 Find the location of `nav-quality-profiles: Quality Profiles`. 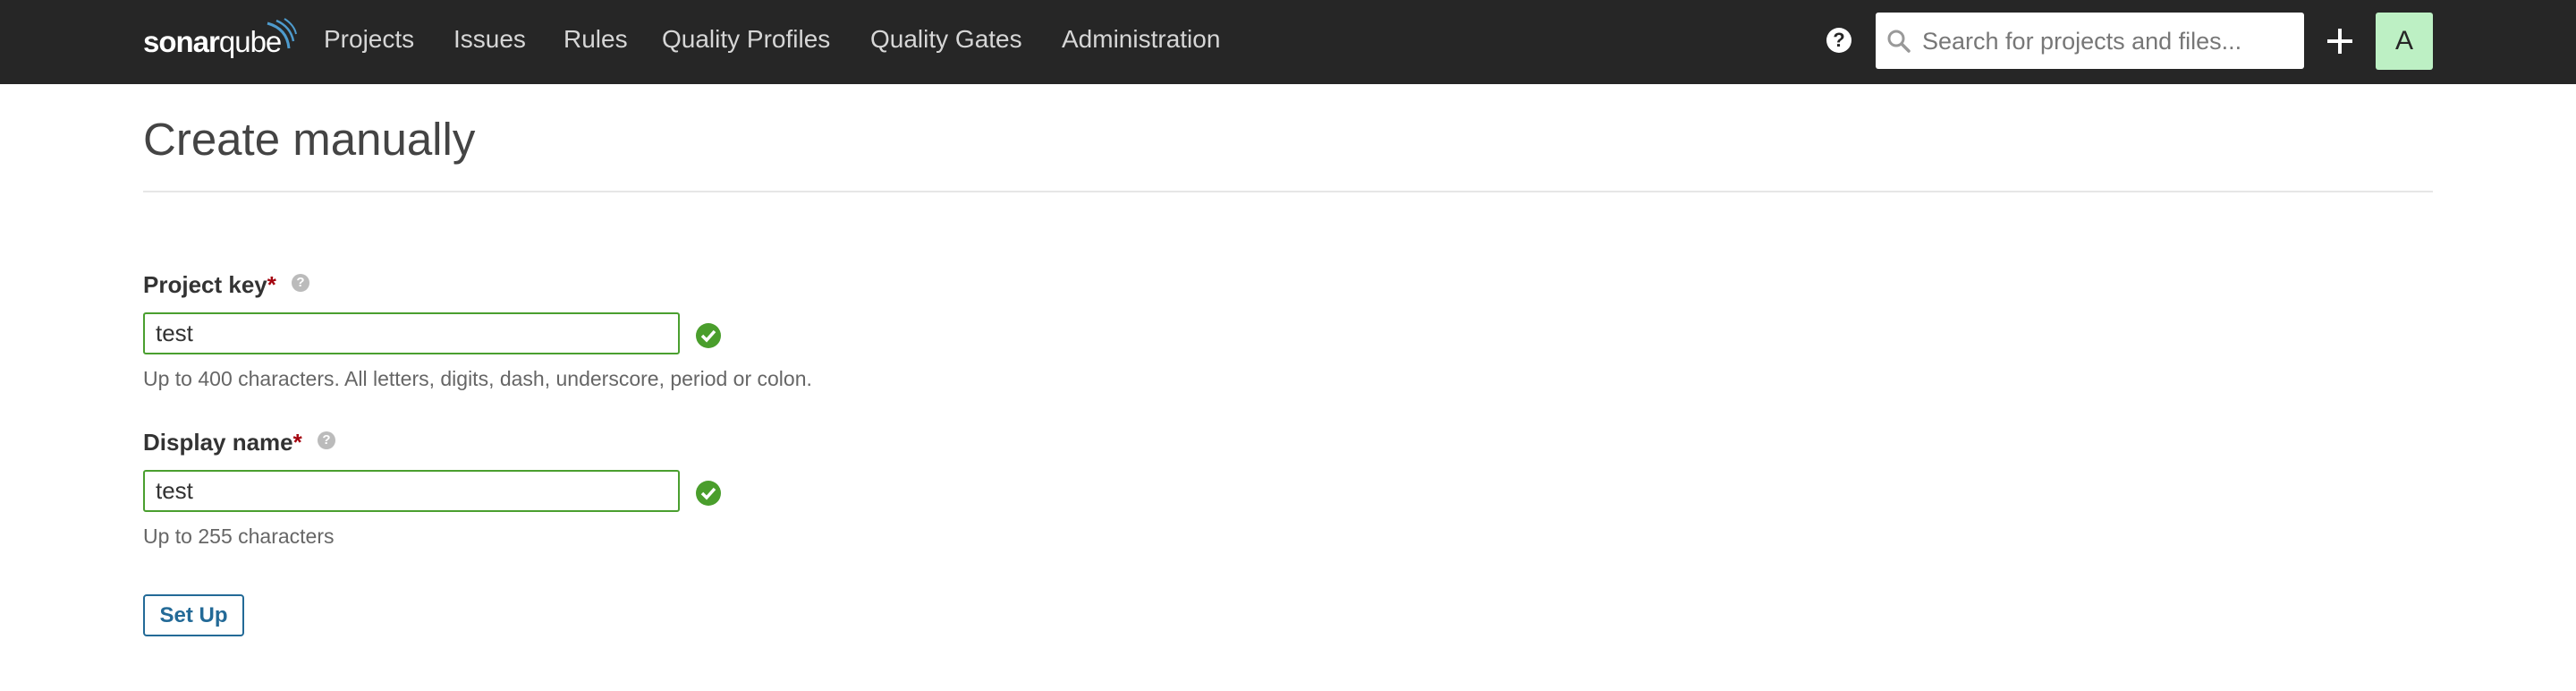

nav-quality-profiles: Quality Profiles is located at coordinates (746, 39).